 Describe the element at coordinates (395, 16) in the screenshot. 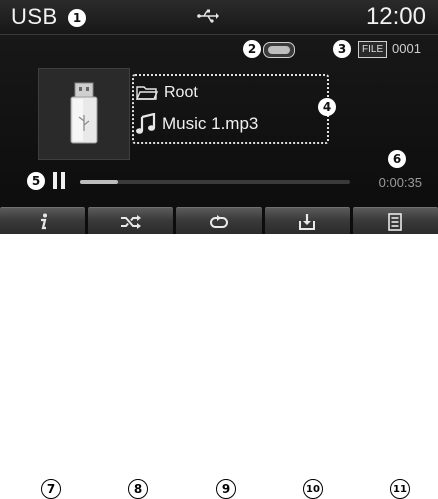

I see `clock: 12:00` at that location.